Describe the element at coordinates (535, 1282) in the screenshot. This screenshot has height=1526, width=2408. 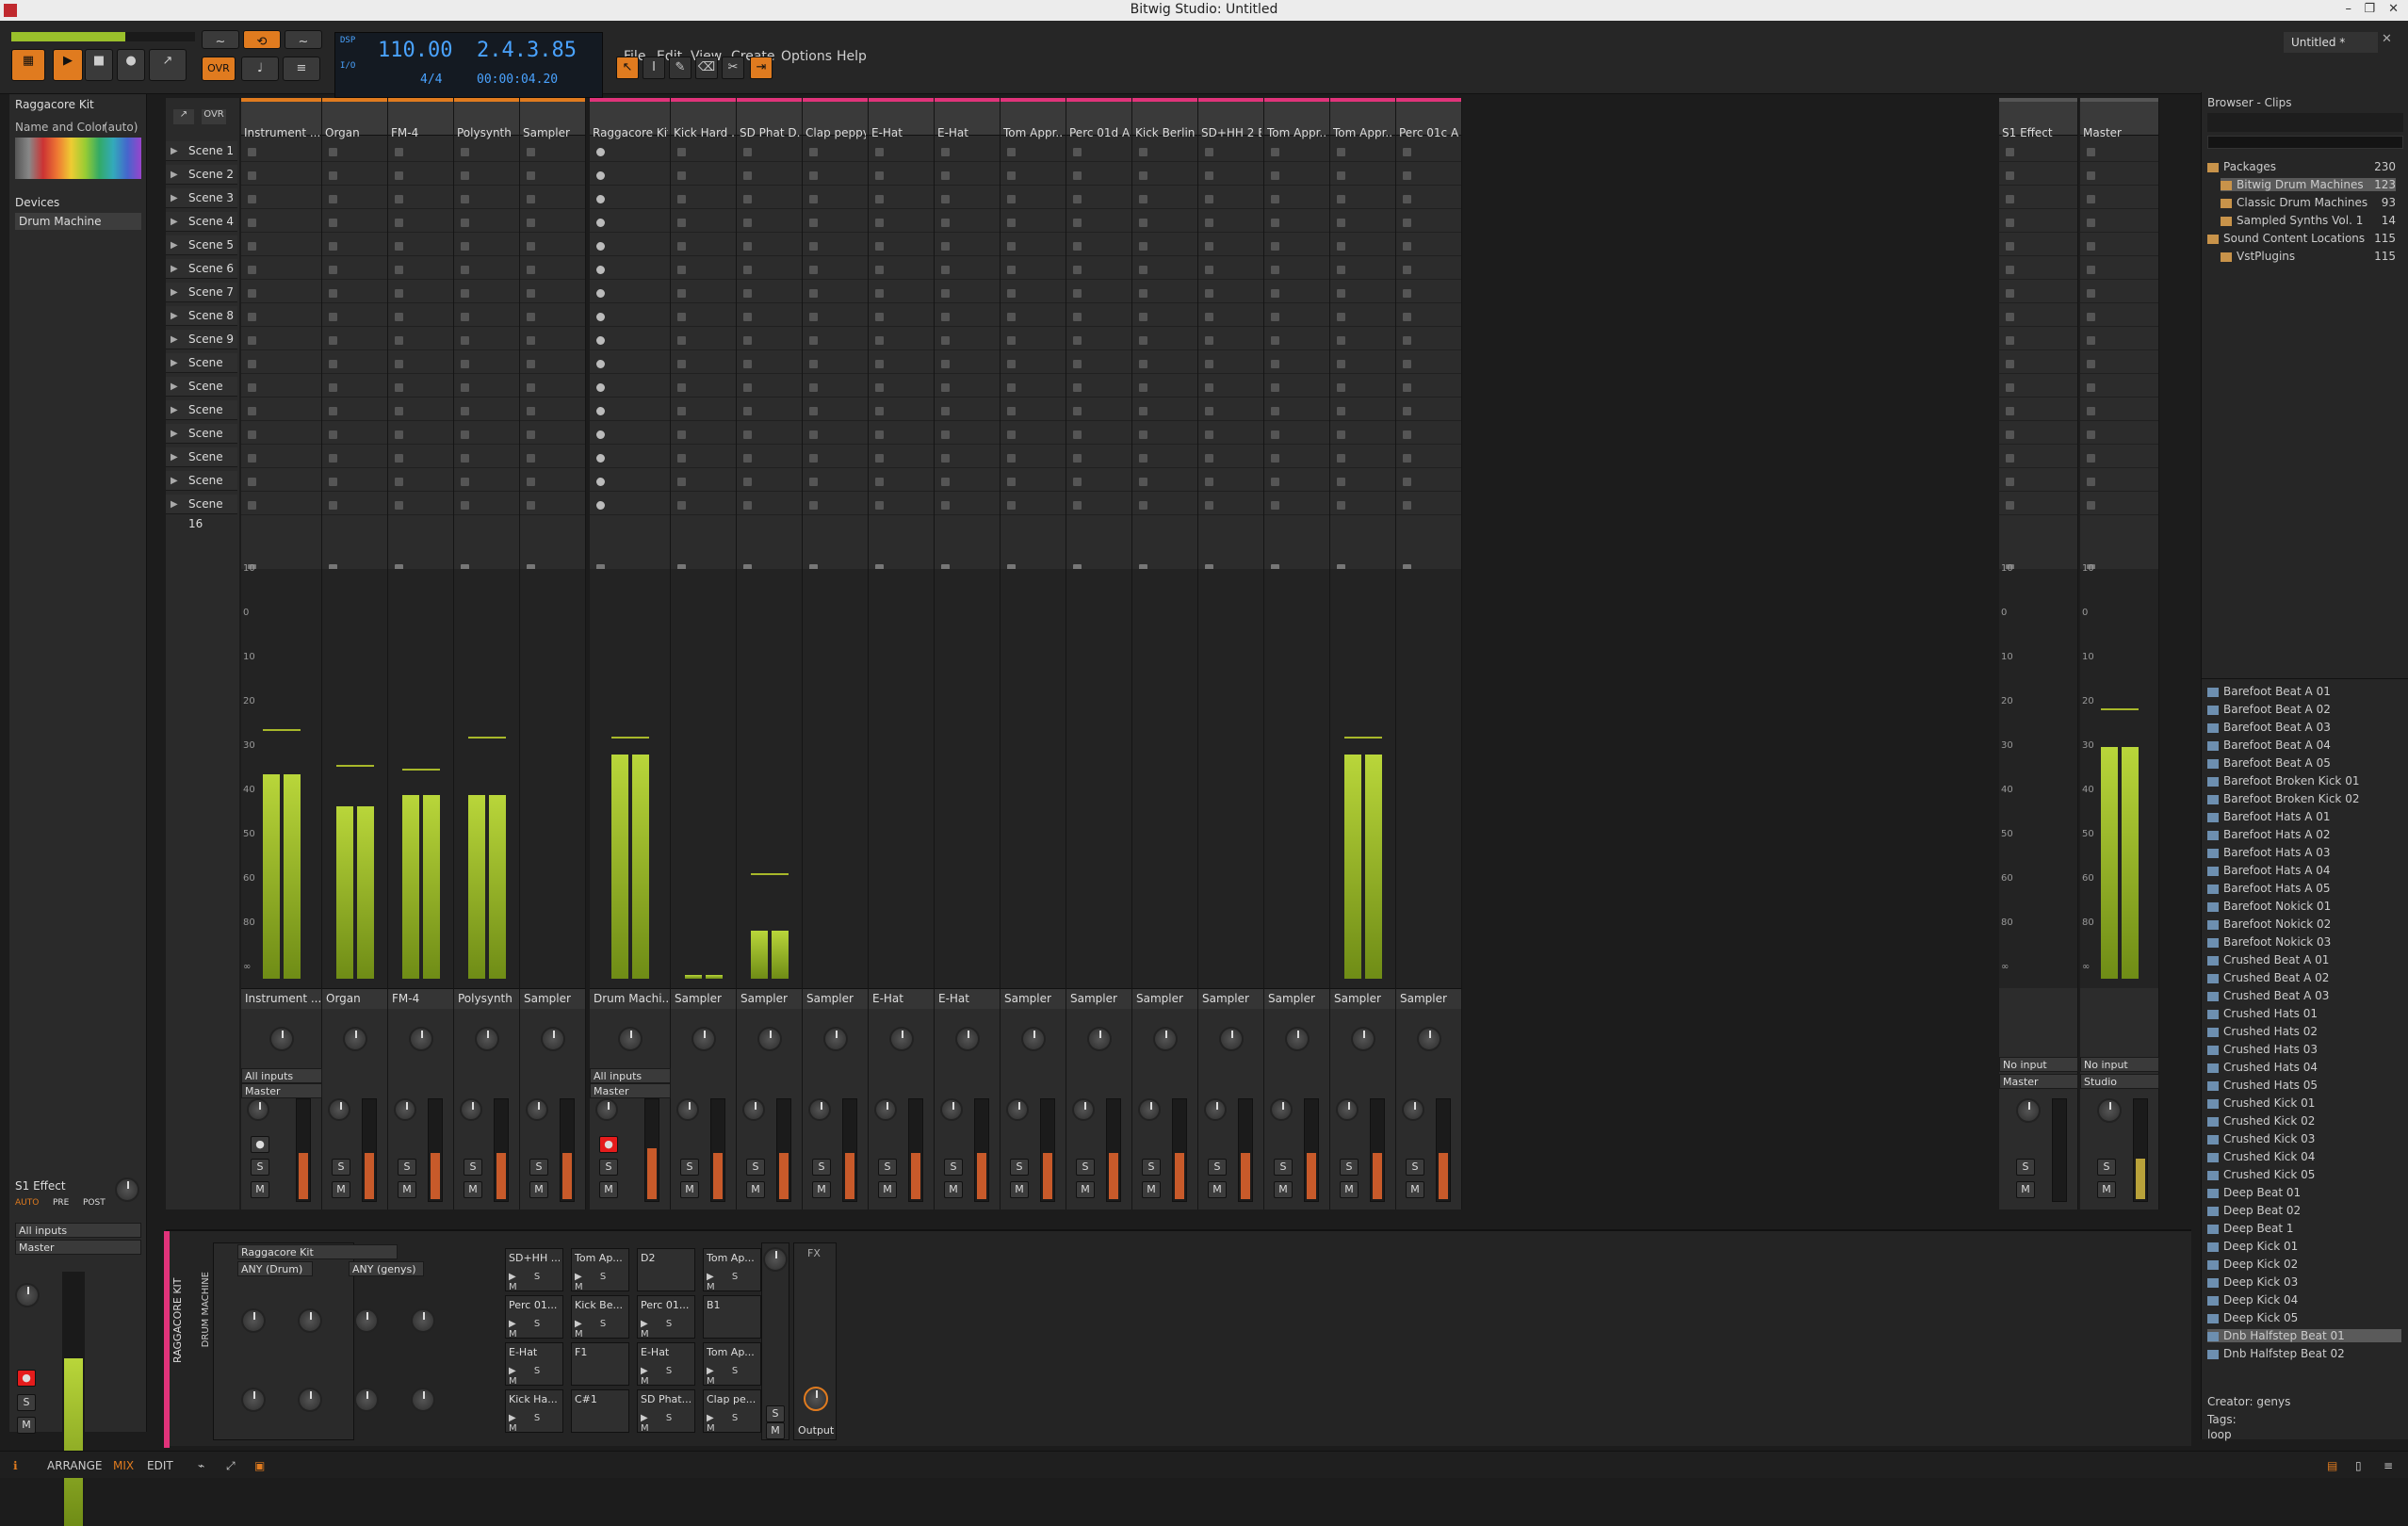
I see `pad-controls: ▶ S M` at that location.